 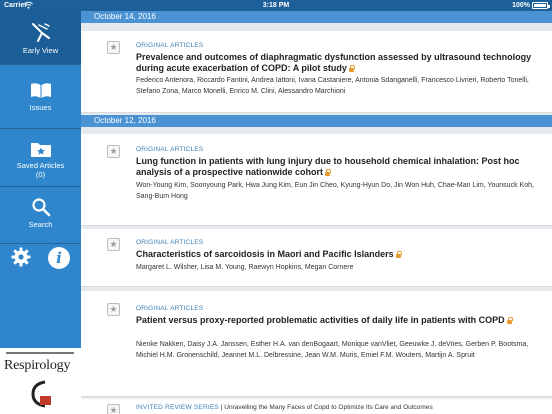 I want to click on sidebar-item-label: Saved Articles, so click(x=40, y=165).